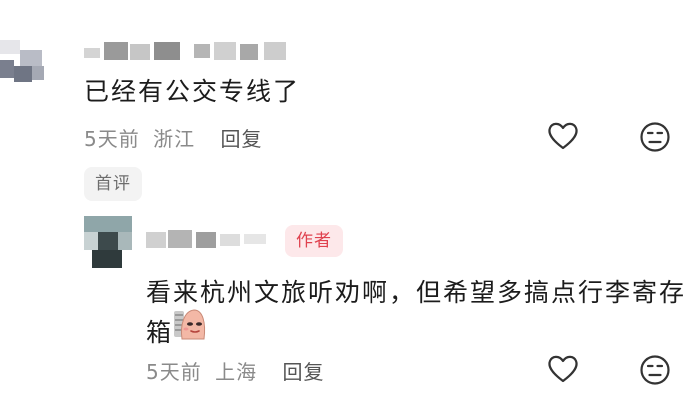 The width and height of the screenshot is (700, 409). Describe the element at coordinates (113, 184) in the screenshot. I see `first-comment-badge: 首评` at that location.